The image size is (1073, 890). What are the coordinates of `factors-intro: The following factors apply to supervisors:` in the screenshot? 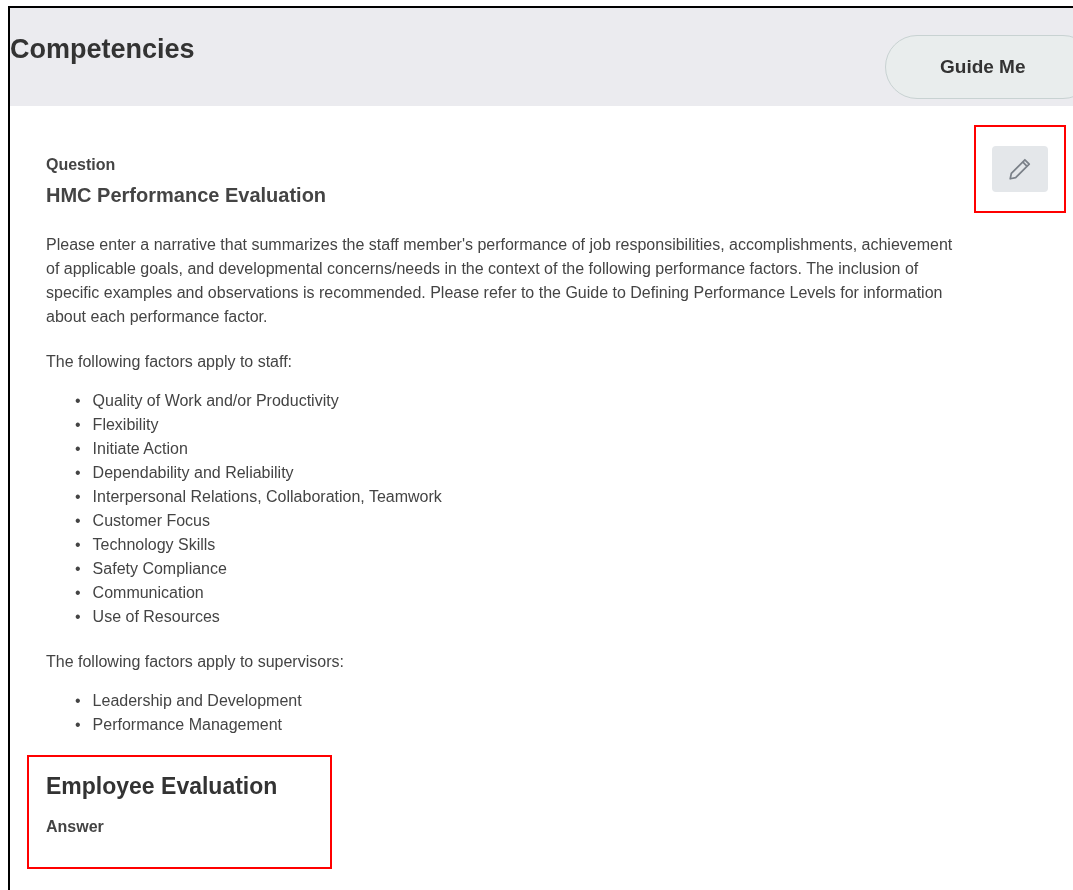 It's located at (195, 662).